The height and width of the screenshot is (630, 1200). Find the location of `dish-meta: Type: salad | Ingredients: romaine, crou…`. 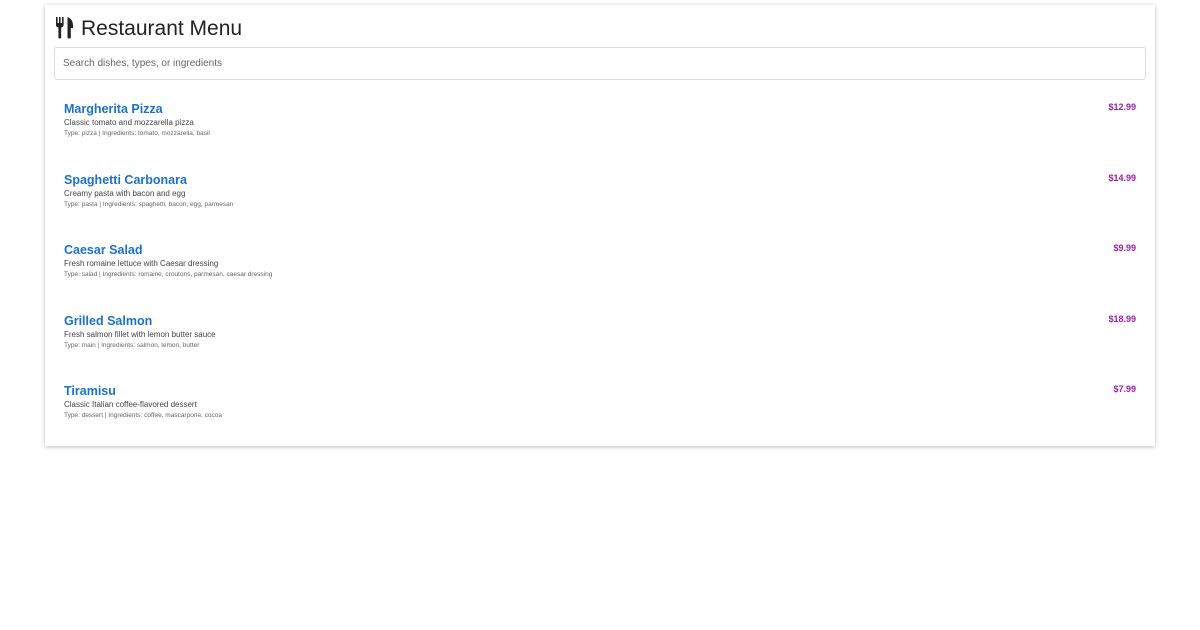

dish-meta: Type: salad | Ingredients: romaine, crou… is located at coordinates (168, 275).